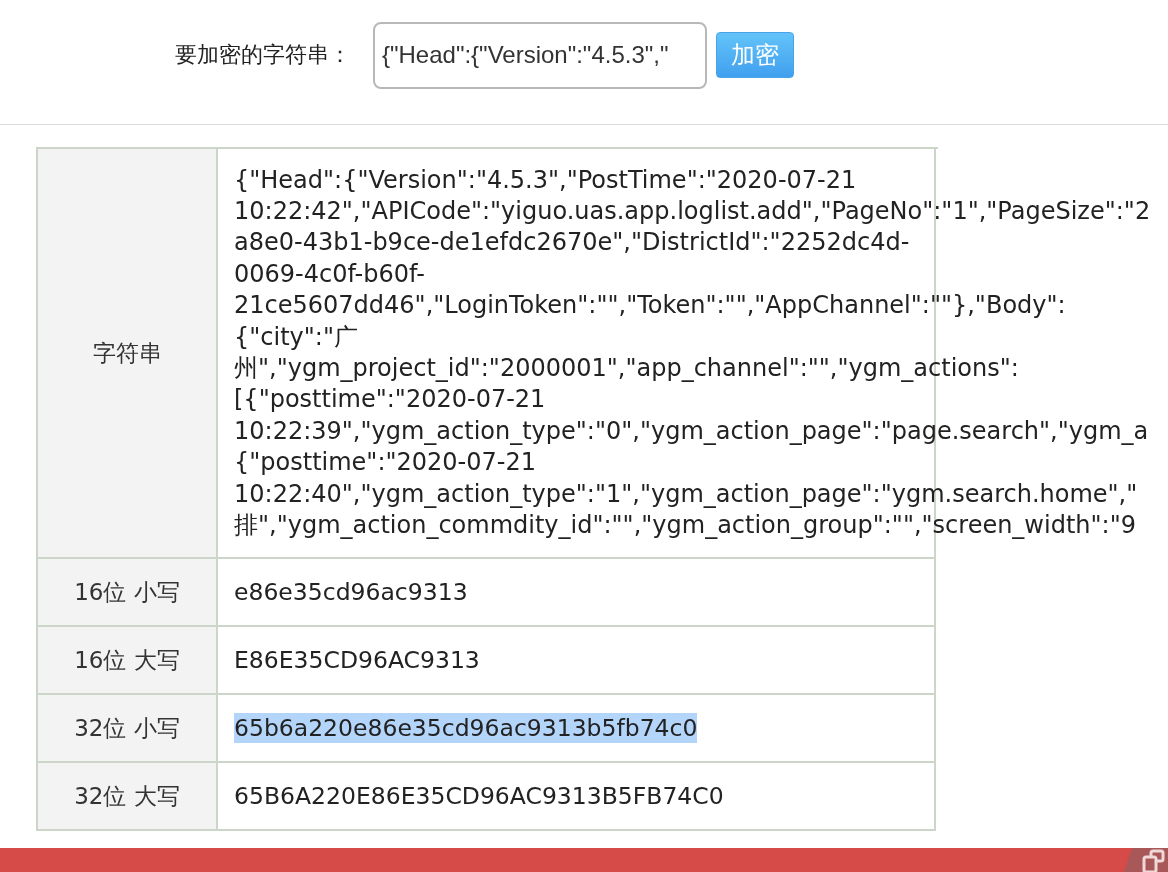 Image resolution: width=1168 pixels, height=872 pixels. Describe the element at coordinates (128, 797) in the screenshot. I see `row-header: 32位 大写` at that location.